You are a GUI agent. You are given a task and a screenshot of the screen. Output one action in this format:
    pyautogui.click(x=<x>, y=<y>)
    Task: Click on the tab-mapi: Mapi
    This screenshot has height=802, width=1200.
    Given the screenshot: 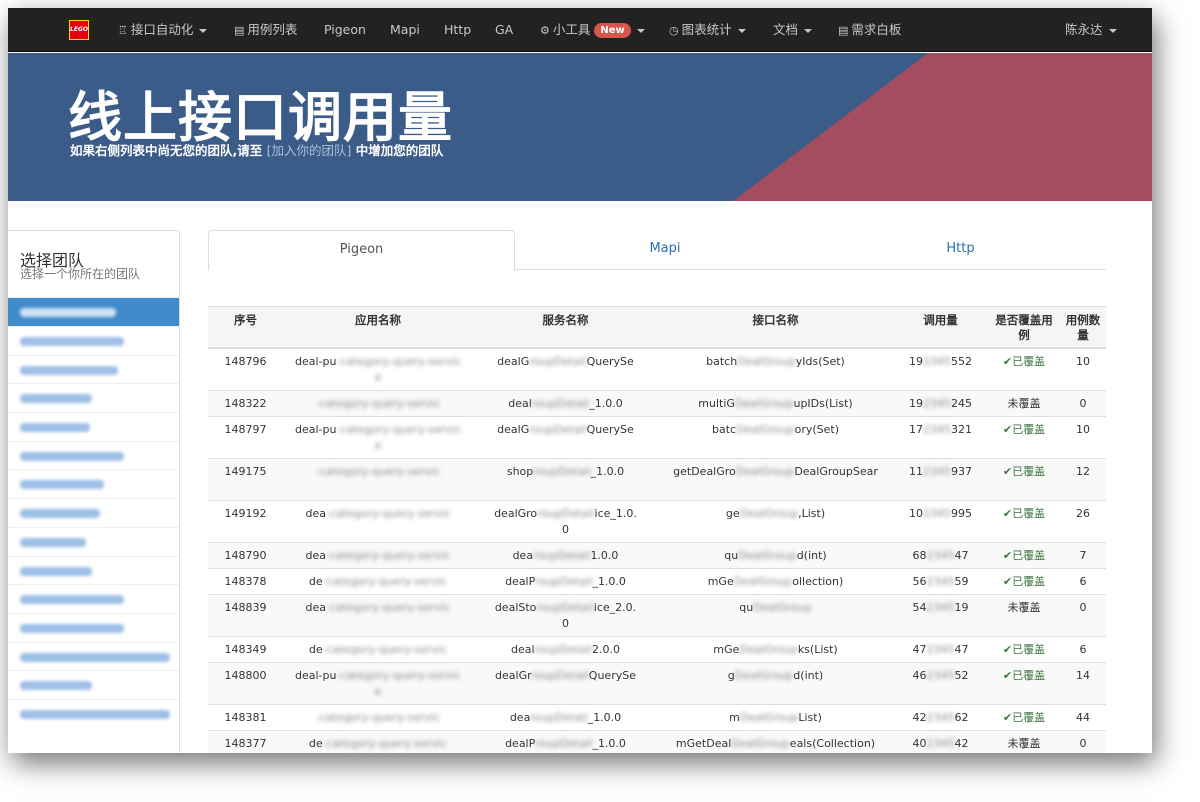 What is the action you would take?
    pyautogui.click(x=665, y=250)
    